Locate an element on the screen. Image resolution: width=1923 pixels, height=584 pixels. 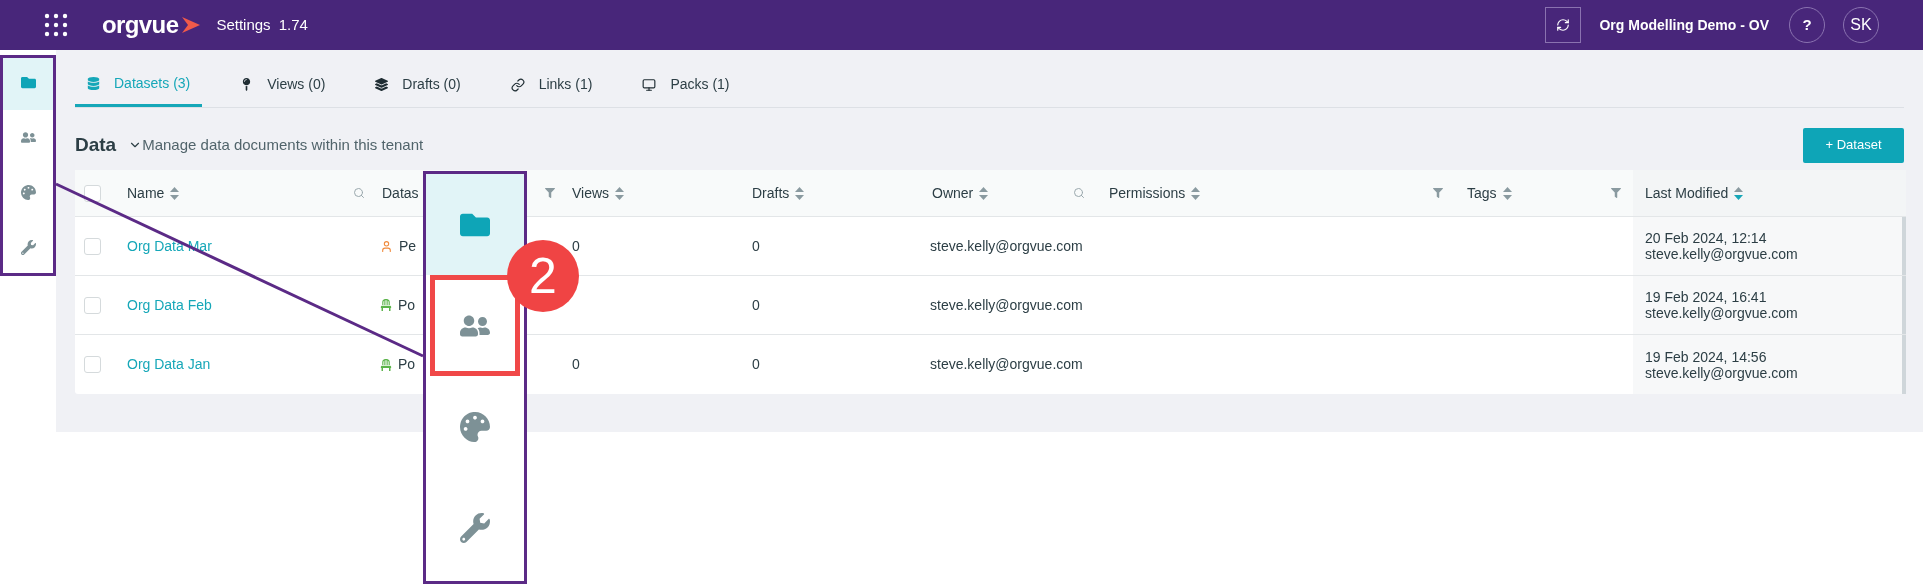
table-cell-text: Pe is located at coordinates (408, 246).